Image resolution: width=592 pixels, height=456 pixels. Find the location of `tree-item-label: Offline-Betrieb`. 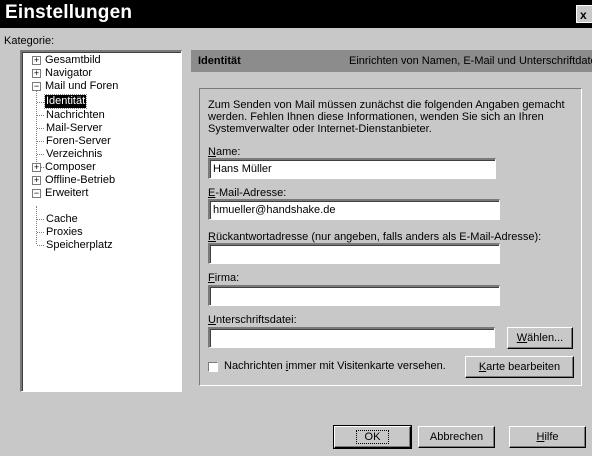

tree-item-label: Offline-Betrieb is located at coordinates (80, 180).